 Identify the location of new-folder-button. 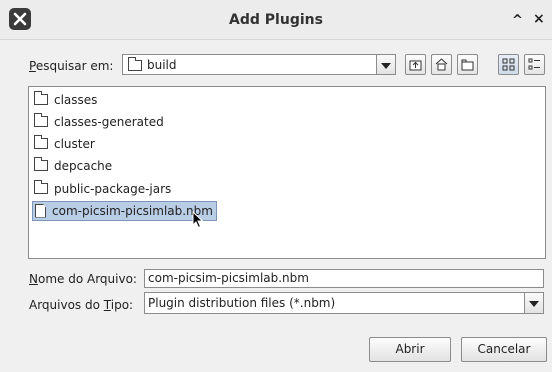
(467, 64).